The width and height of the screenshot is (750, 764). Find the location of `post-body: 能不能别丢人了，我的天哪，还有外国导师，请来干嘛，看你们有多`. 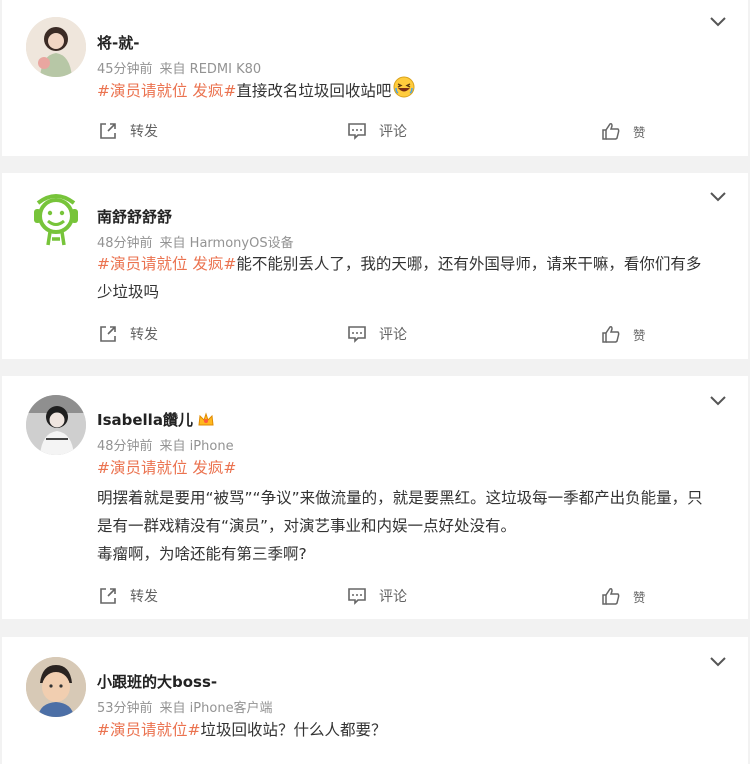

post-body: 能不能别丢人了，我的天哪，还有外国导师，请来干嘛，看你们有多 is located at coordinates (469, 264).